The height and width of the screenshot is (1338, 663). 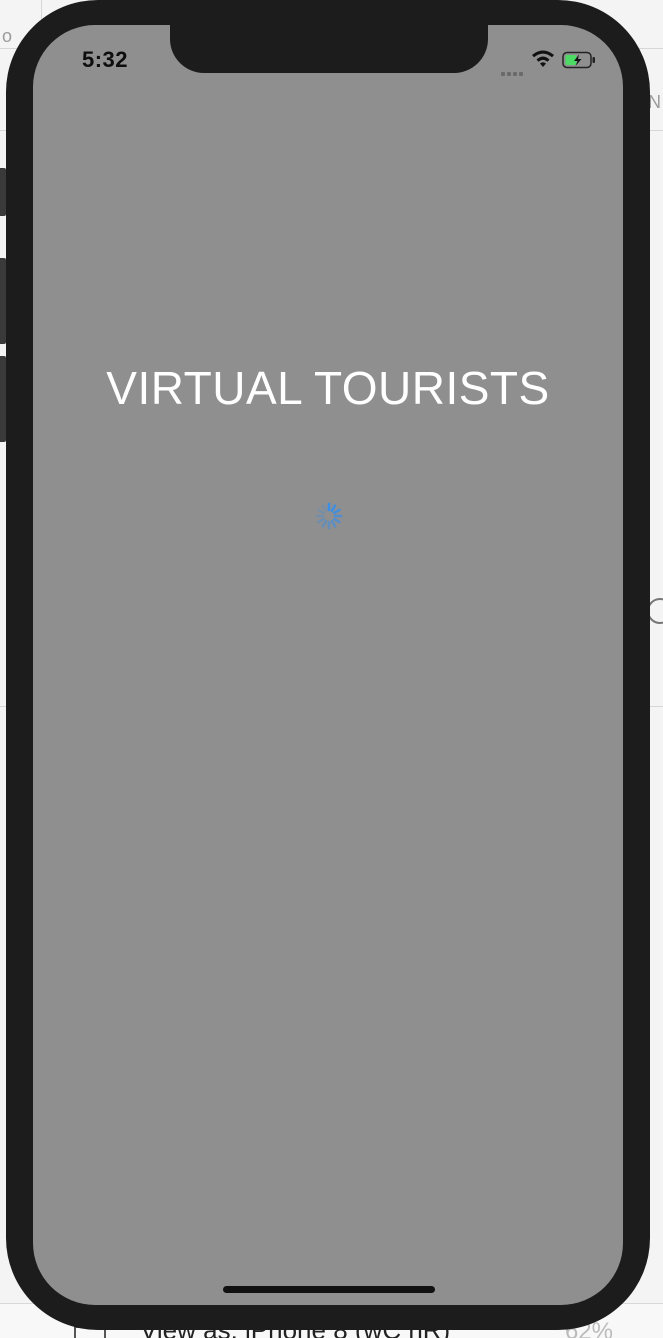 I want to click on home-indicator, so click(x=329, y=1289).